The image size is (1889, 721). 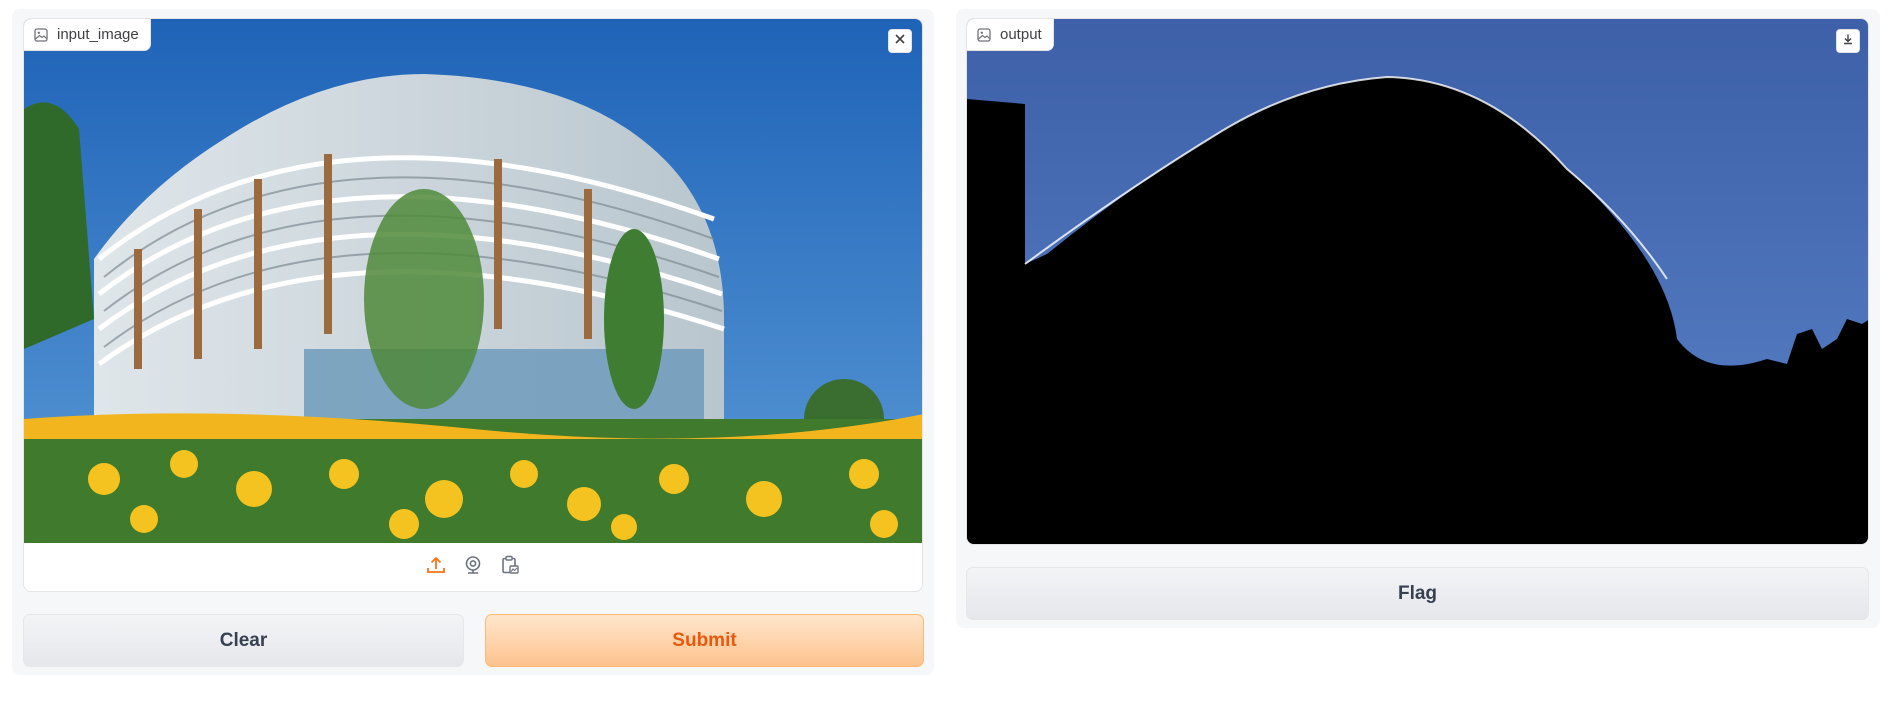 I want to click on webcam-icon, so click(x=473, y=567).